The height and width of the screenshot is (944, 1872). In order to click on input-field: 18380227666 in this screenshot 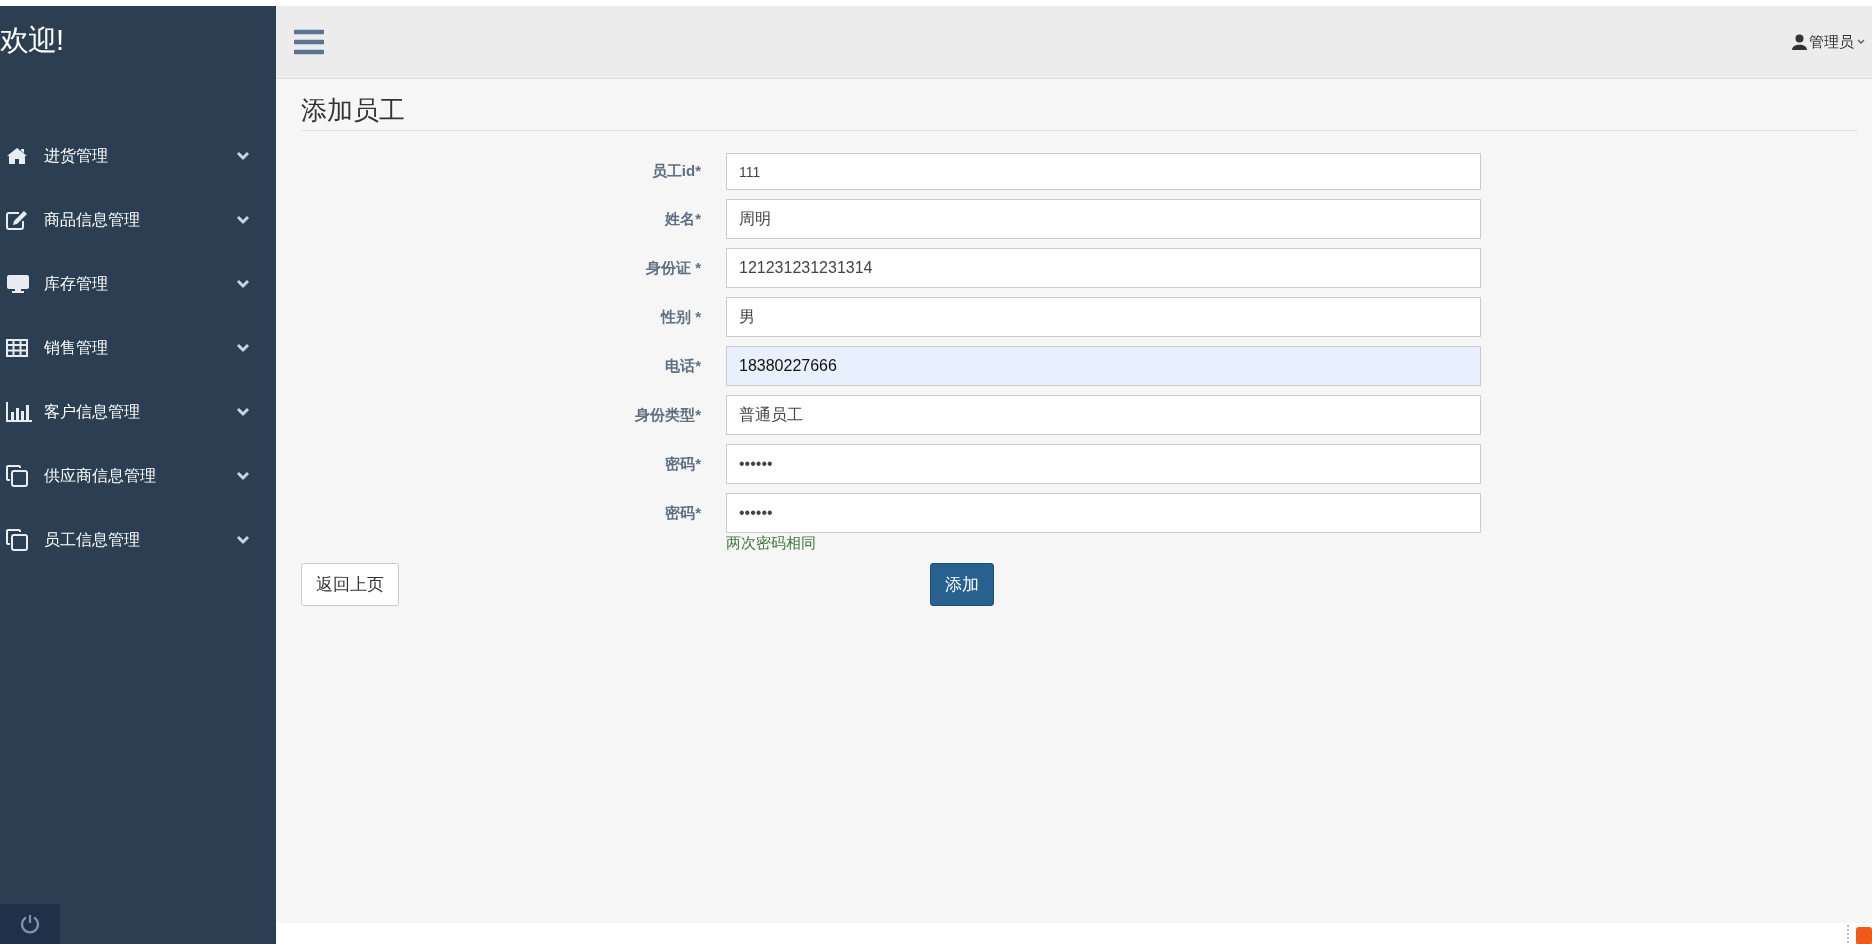, I will do `click(1103, 366)`.